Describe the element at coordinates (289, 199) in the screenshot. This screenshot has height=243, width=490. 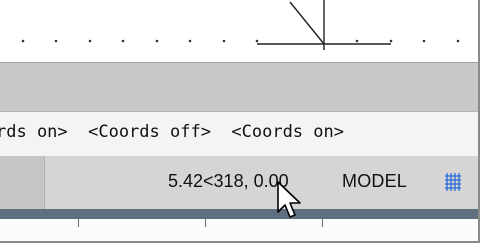
I see `arrow-cursor-icon` at that location.